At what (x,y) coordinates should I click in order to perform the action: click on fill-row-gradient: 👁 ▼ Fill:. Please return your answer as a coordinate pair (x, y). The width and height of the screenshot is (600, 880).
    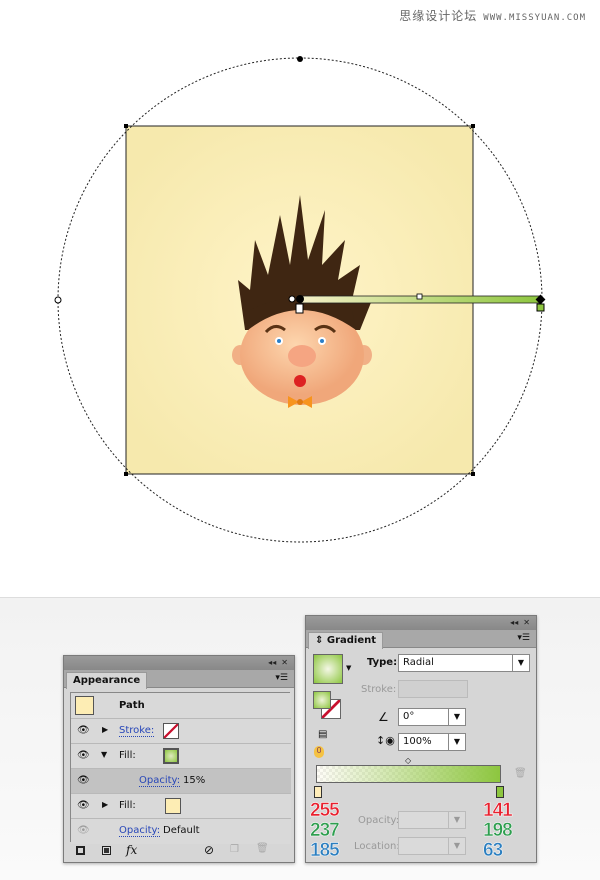
    Looking at the image, I should click on (181, 756).